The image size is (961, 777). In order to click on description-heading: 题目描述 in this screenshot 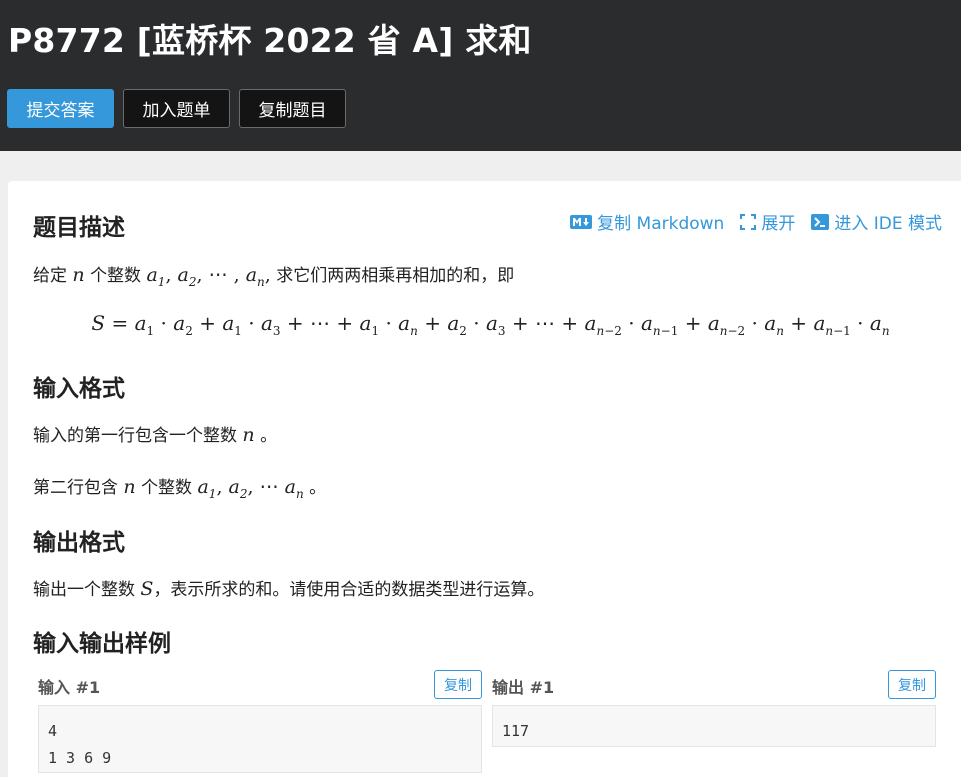, I will do `click(79, 228)`.